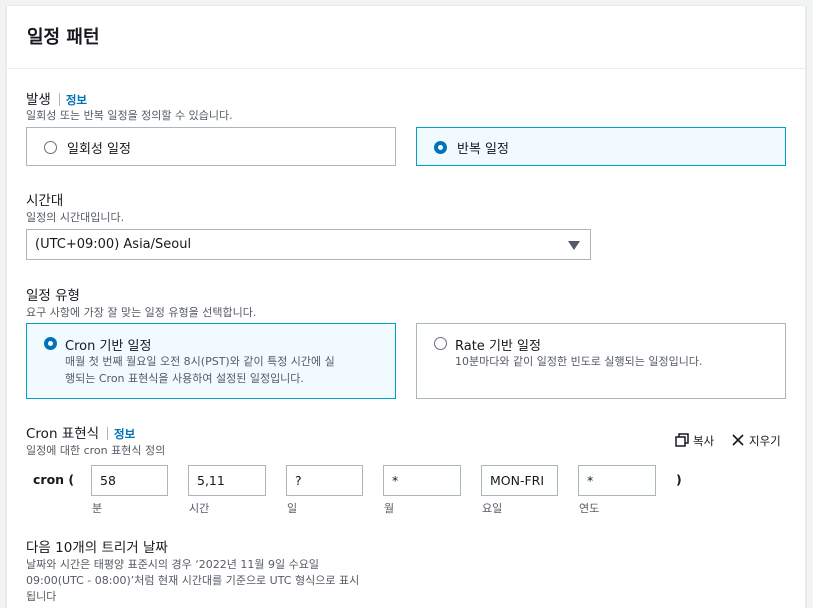 The image size is (813, 608). What do you see at coordinates (108, 346) in the screenshot?
I see `cron-based-schedule-label: Cron 기반 일정` at bounding box center [108, 346].